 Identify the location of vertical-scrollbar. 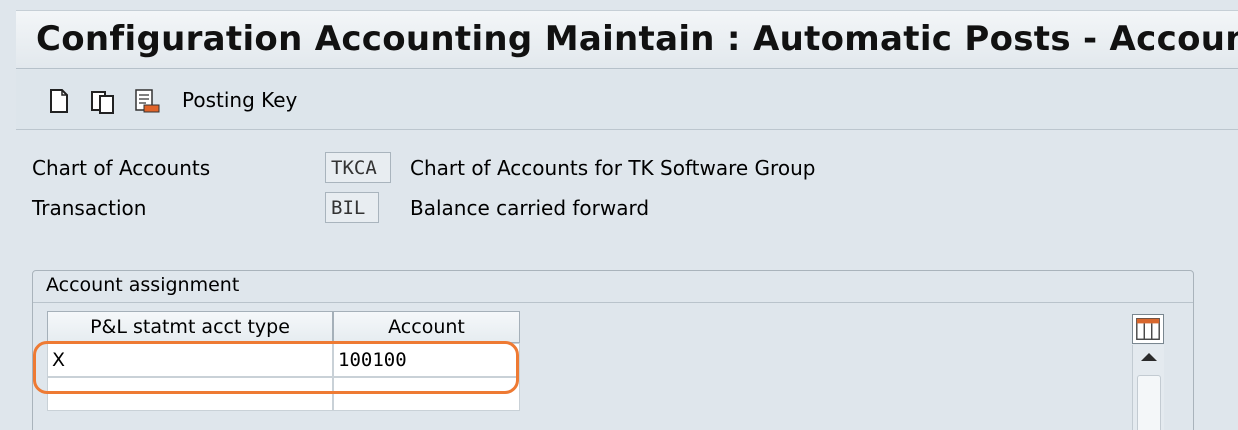
(1148, 387).